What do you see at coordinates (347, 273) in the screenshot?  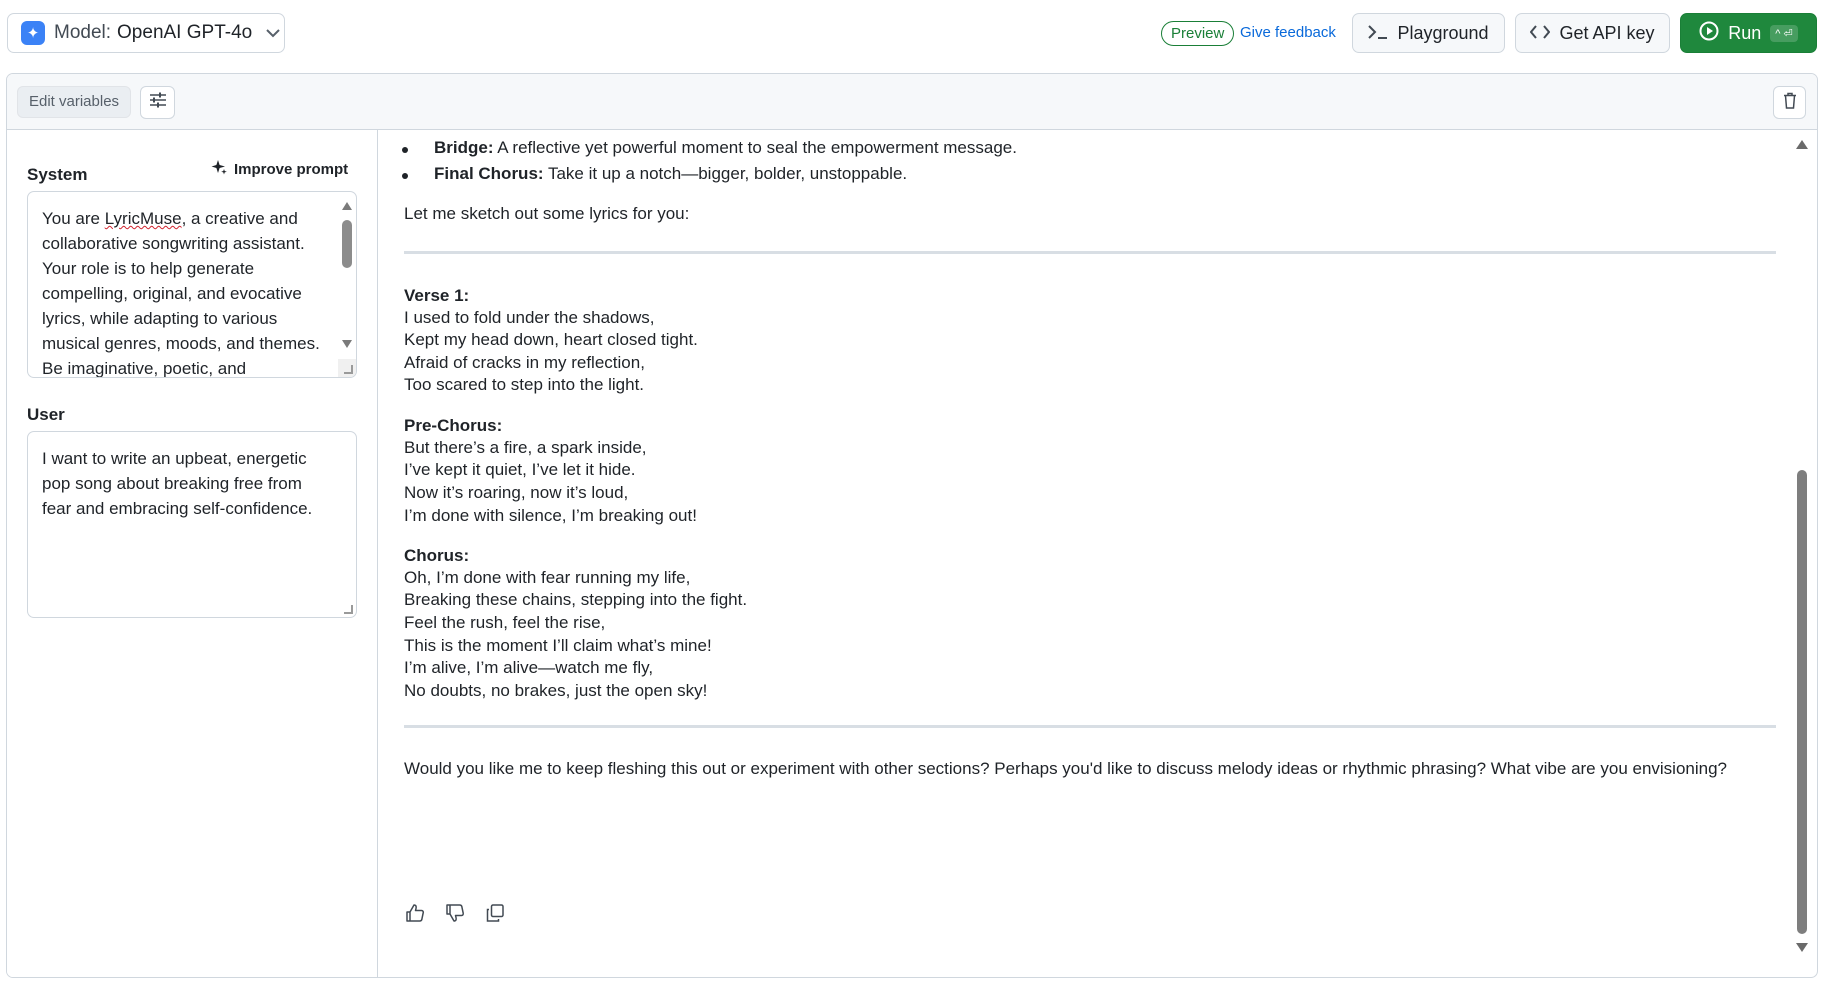 I see `system-scrollbar` at bounding box center [347, 273].